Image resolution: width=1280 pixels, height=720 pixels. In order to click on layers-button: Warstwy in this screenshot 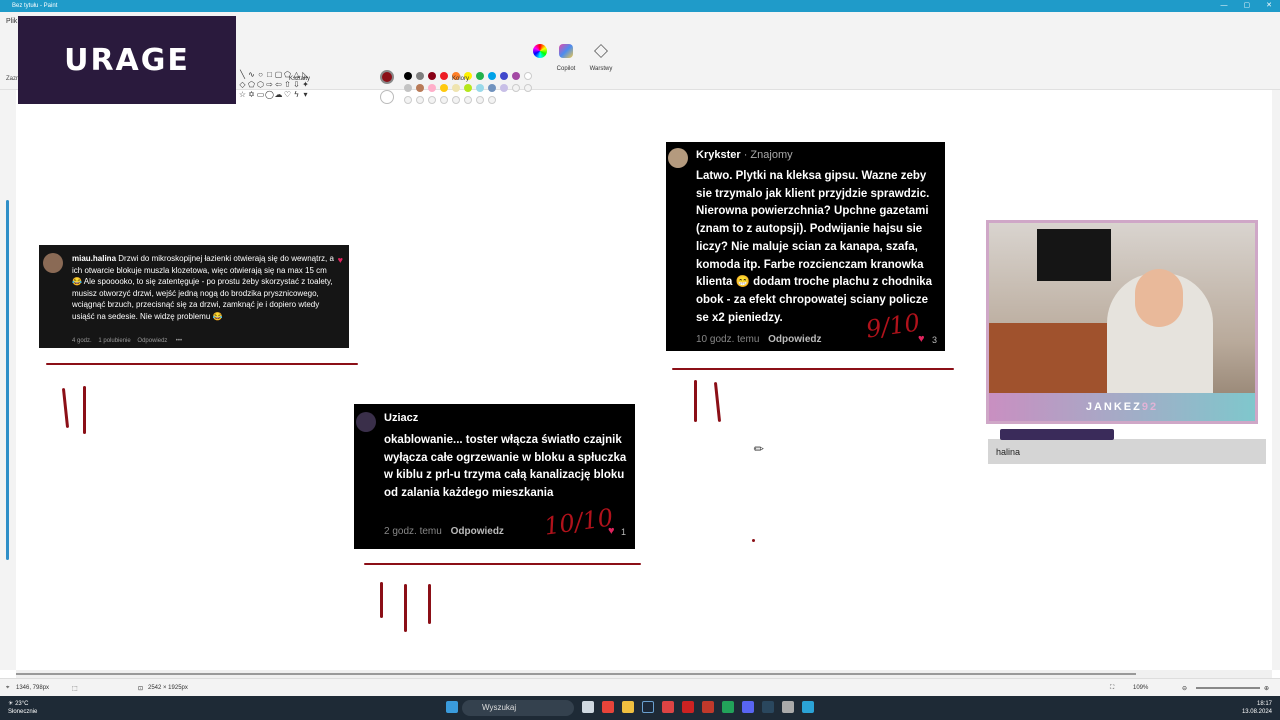, I will do `click(601, 58)`.